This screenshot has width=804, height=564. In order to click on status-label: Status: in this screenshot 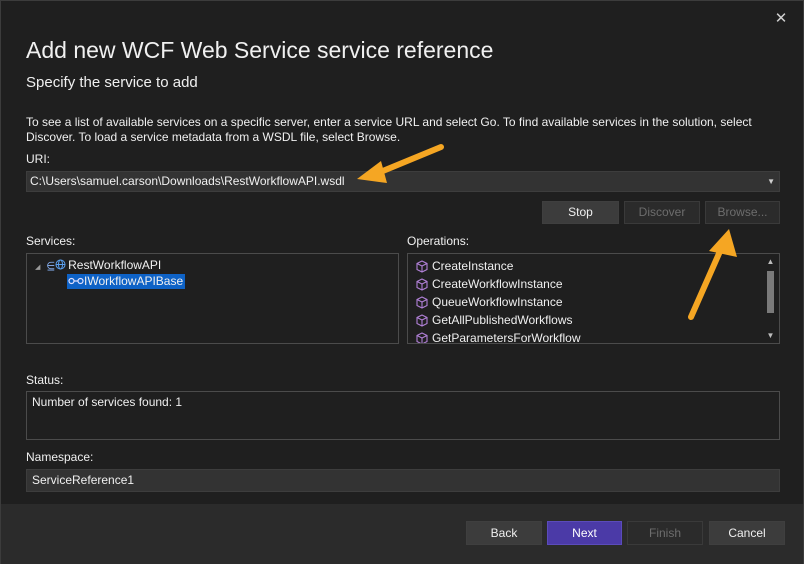, I will do `click(45, 380)`.